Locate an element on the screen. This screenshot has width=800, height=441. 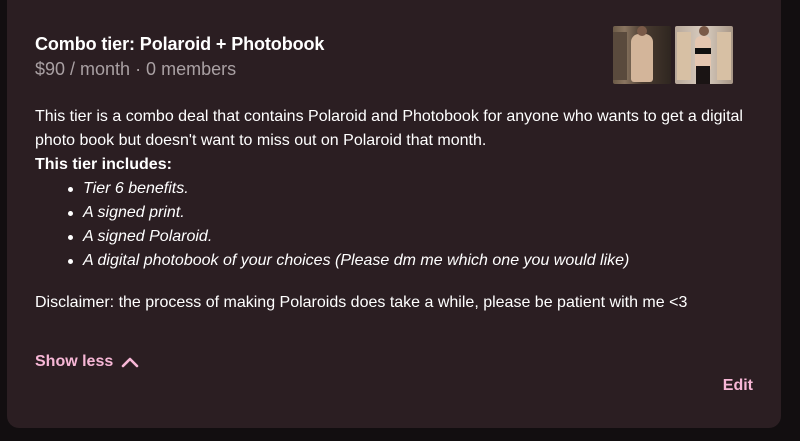
tier-title: Combo tier: Polaroid + Photobook is located at coordinates (180, 44).